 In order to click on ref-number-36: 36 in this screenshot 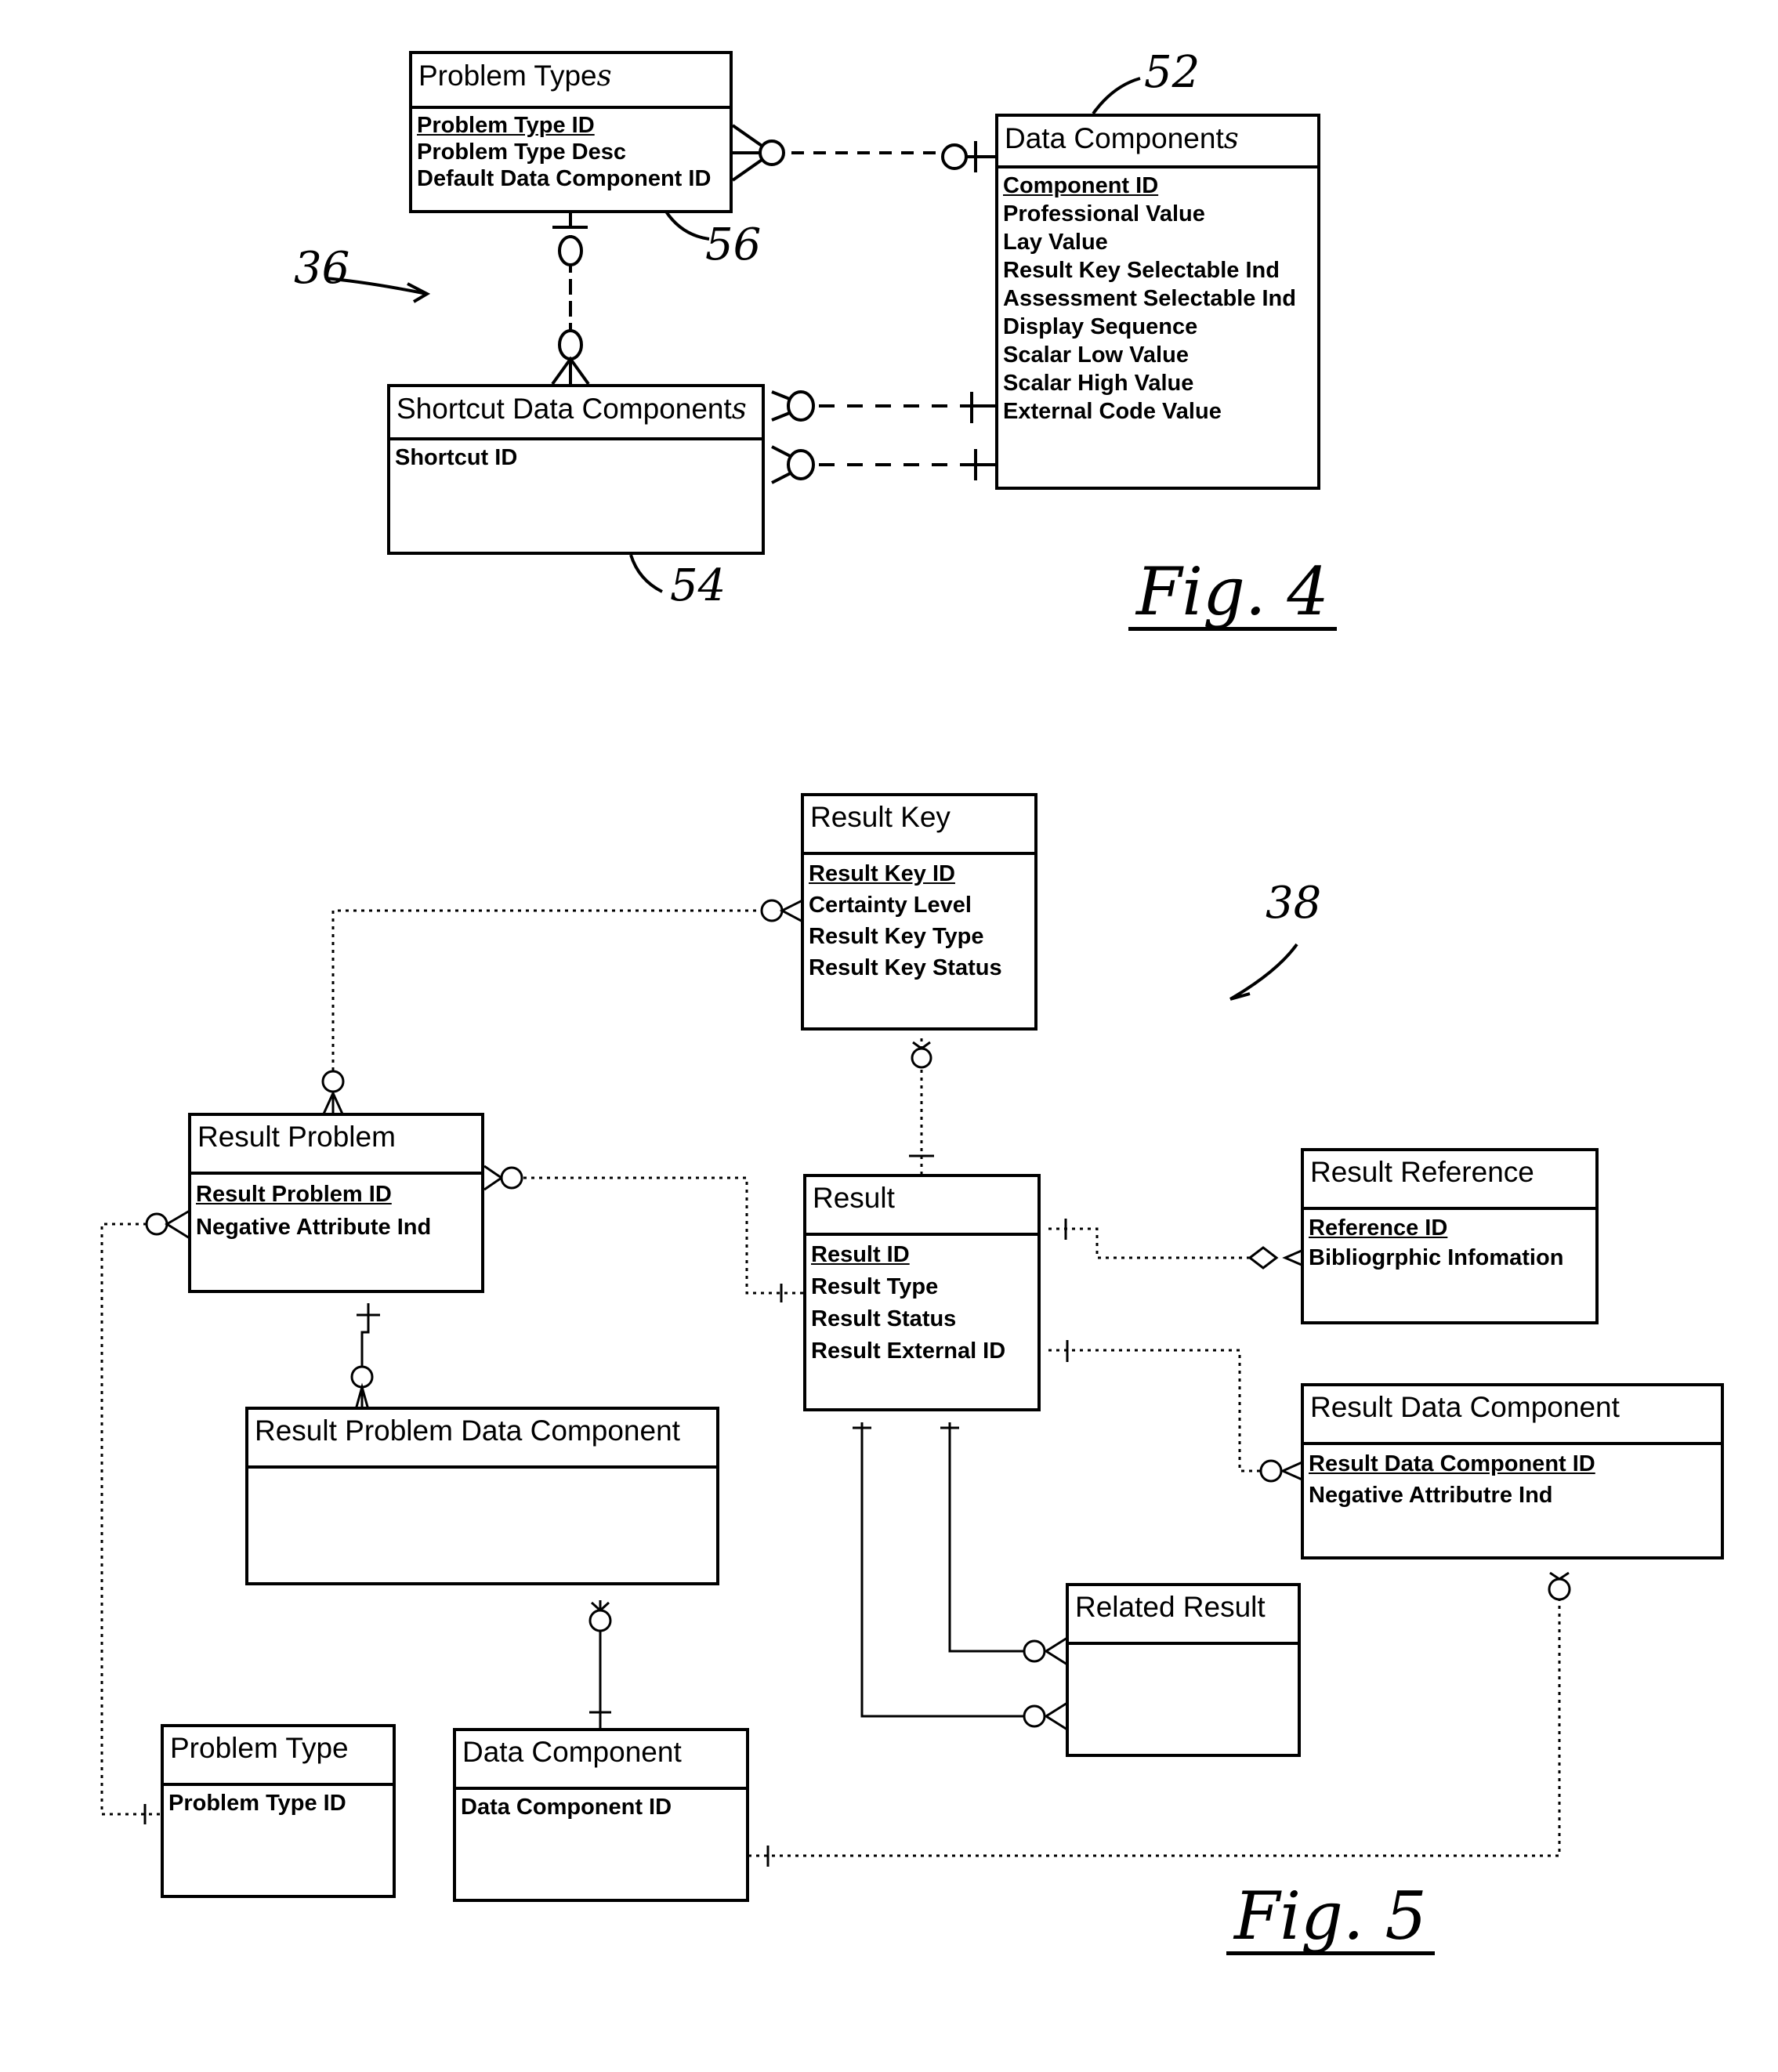, I will do `click(322, 268)`.